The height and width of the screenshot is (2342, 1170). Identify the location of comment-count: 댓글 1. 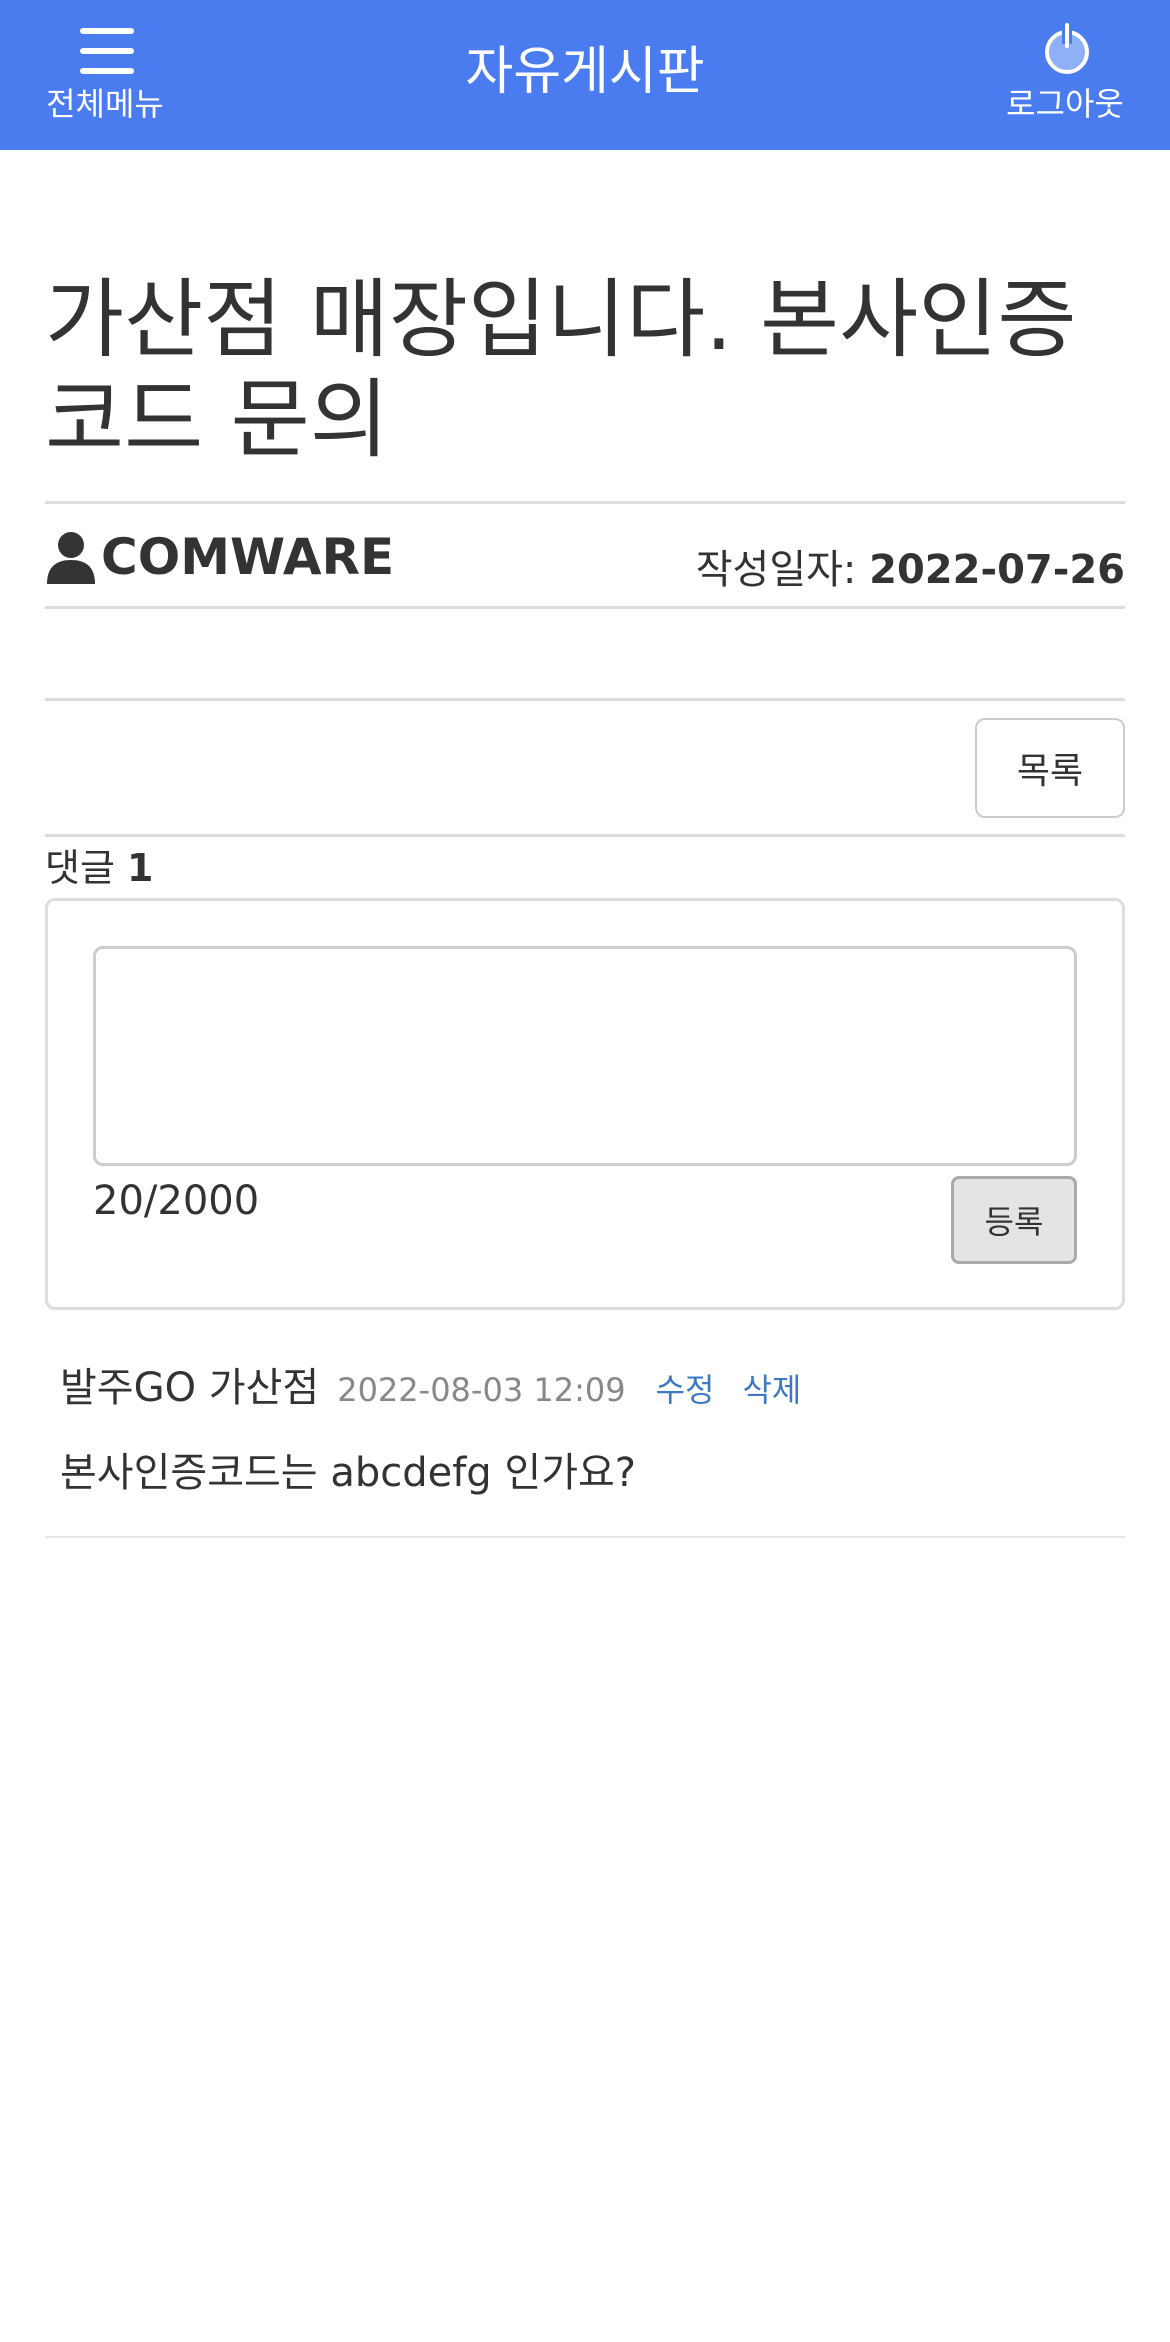
(99, 868).